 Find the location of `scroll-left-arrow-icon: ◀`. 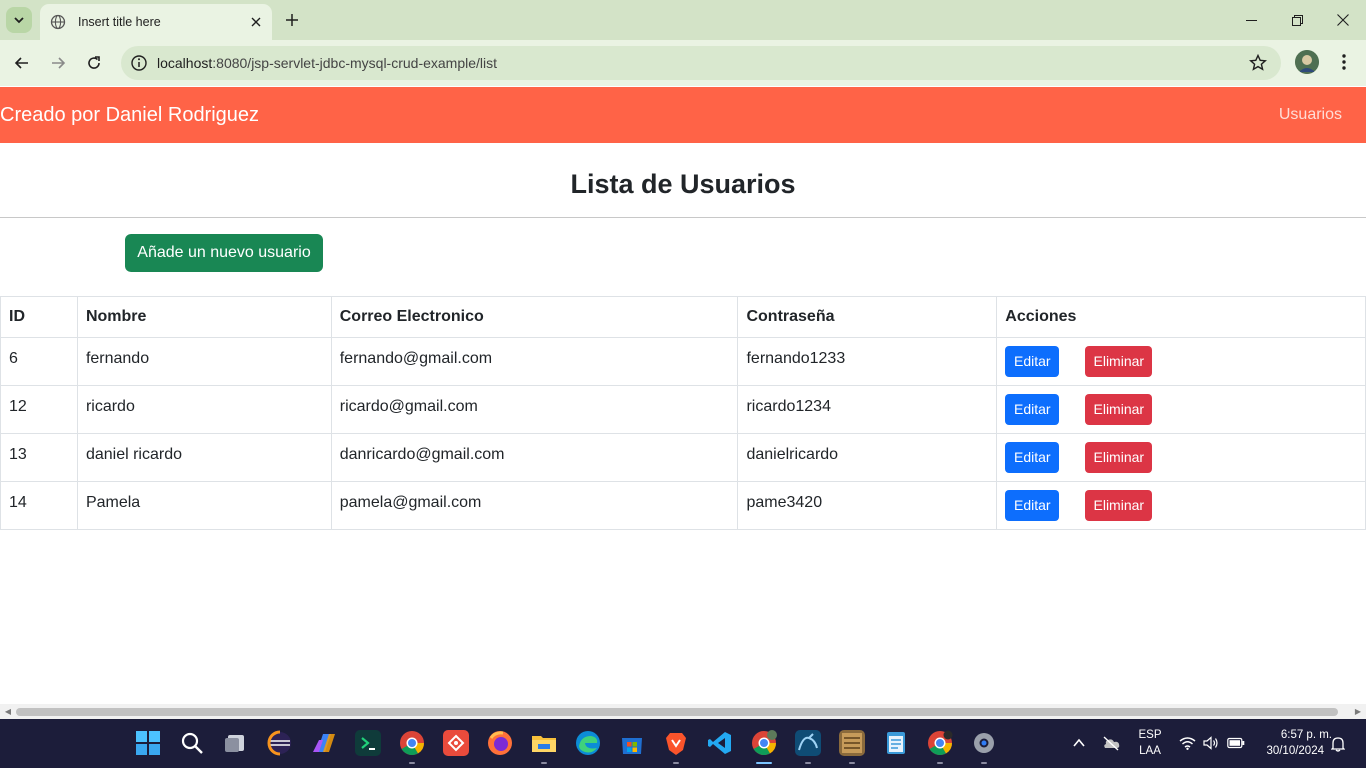

scroll-left-arrow-icon: ◀ is located at coordinates (8, 712).